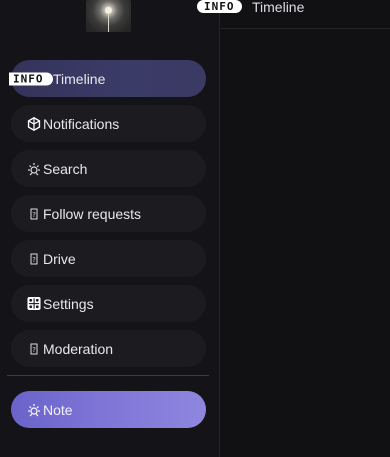  I want to click on sidebar-item-moderation: ? Moderation, so click(108, 348).